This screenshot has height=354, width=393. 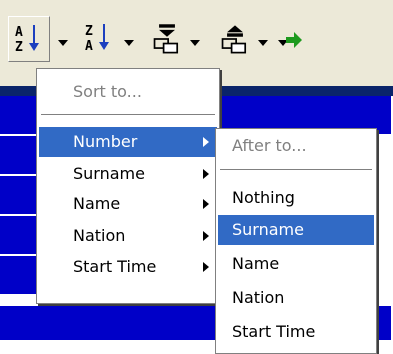 I want to click on sort-menu-item-nation: Nation, so click(x=128, y=236).